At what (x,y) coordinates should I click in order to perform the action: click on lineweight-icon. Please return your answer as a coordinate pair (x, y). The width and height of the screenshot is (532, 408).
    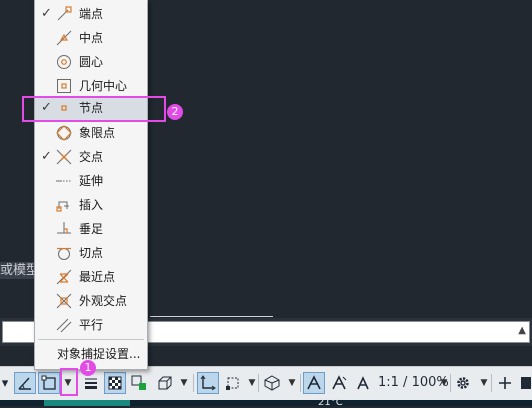
    Looking at the image, I should click on (91, 383).